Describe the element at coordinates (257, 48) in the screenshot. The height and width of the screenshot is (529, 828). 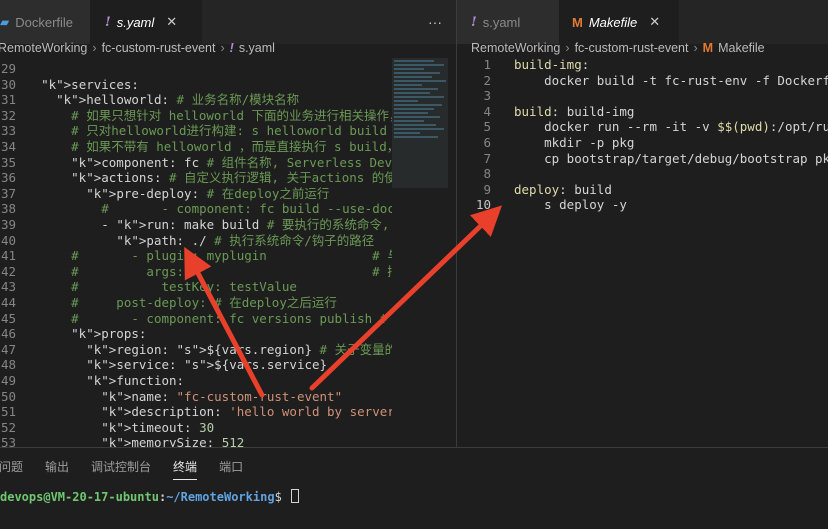
I see `breadcrumb-item: s.yaml` at that location.